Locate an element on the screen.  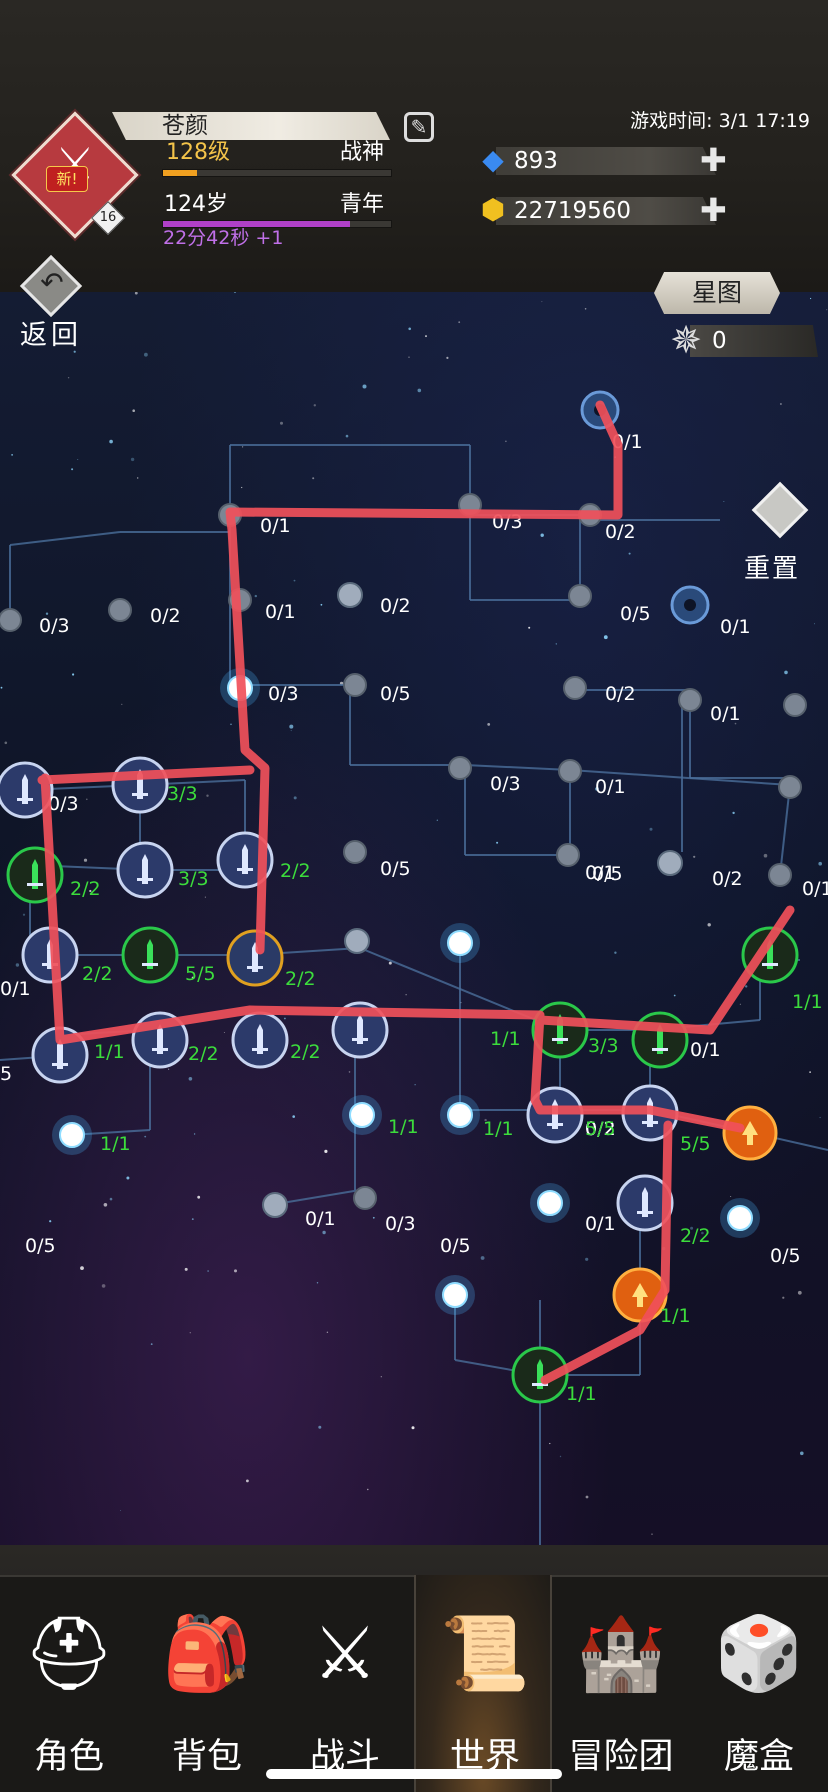
nav-world: 📜 世界 is located at coordinates (483, 1683).